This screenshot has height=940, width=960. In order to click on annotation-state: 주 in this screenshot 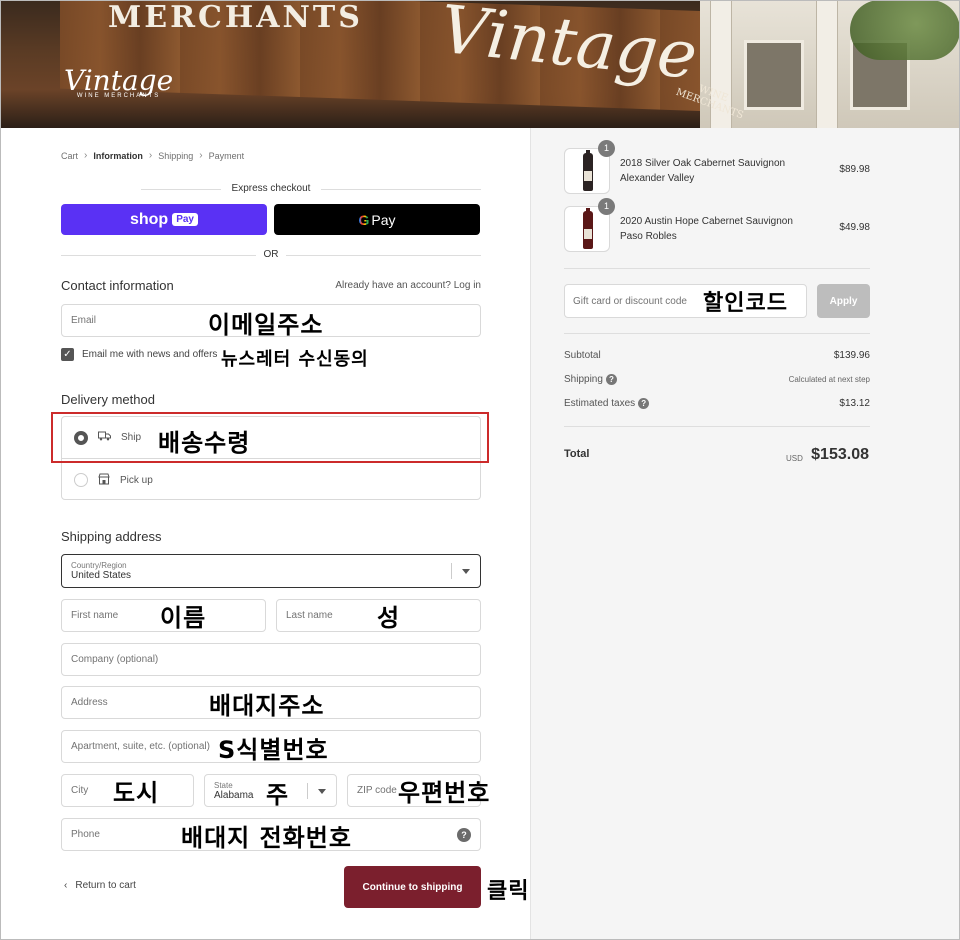, I will do `click(278, 795)`.